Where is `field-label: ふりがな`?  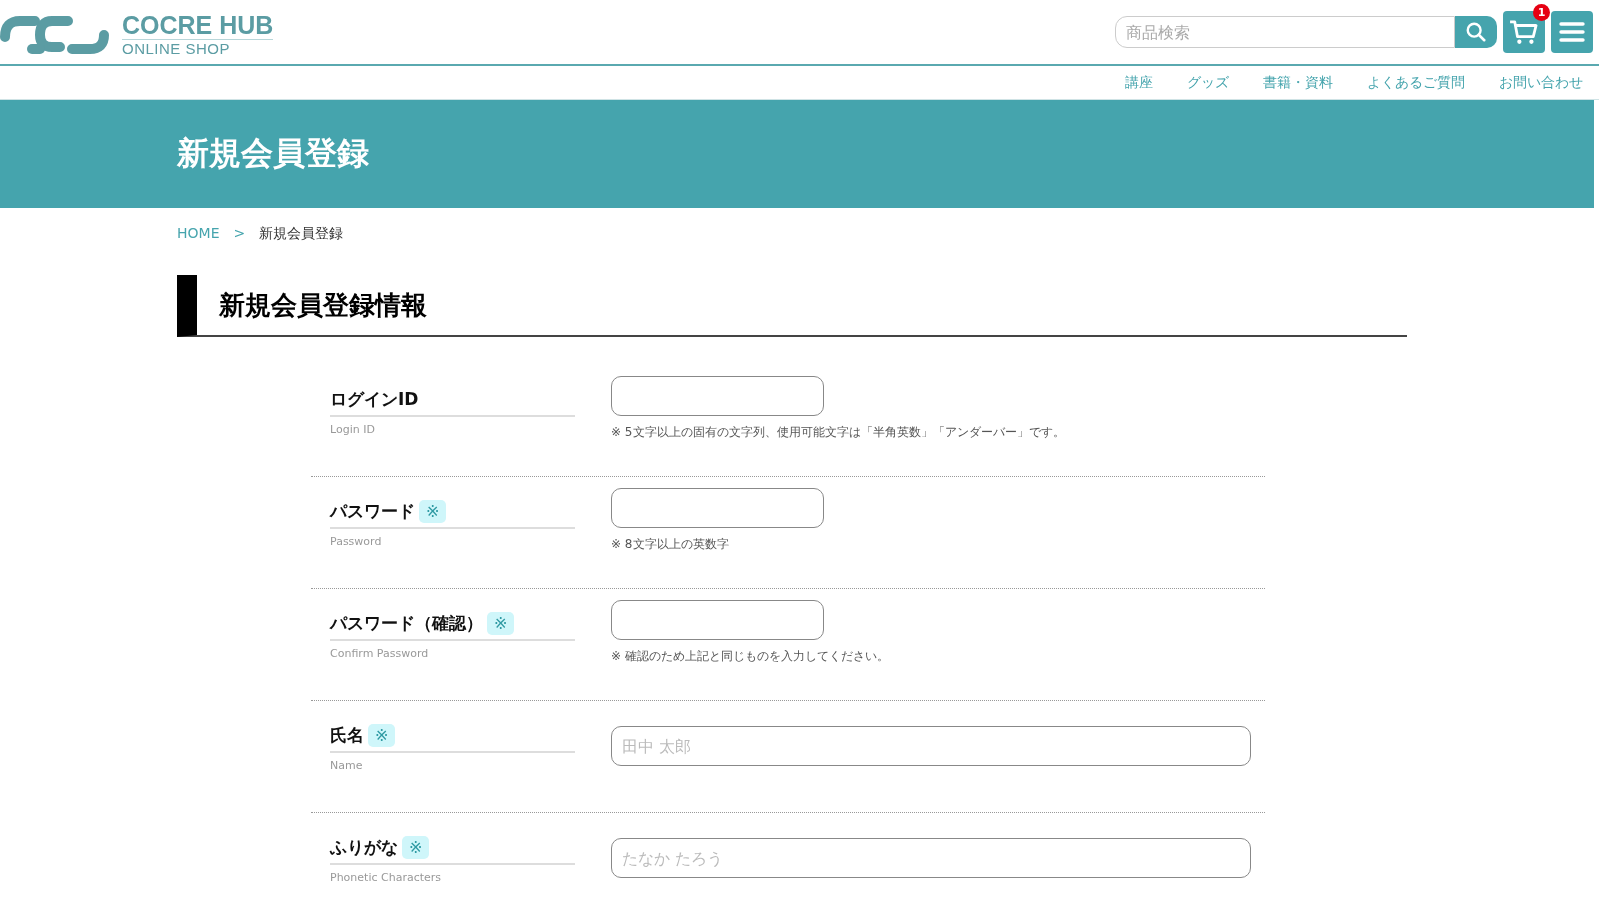
field-label: ふりがな is located at coordinates (364, 847).